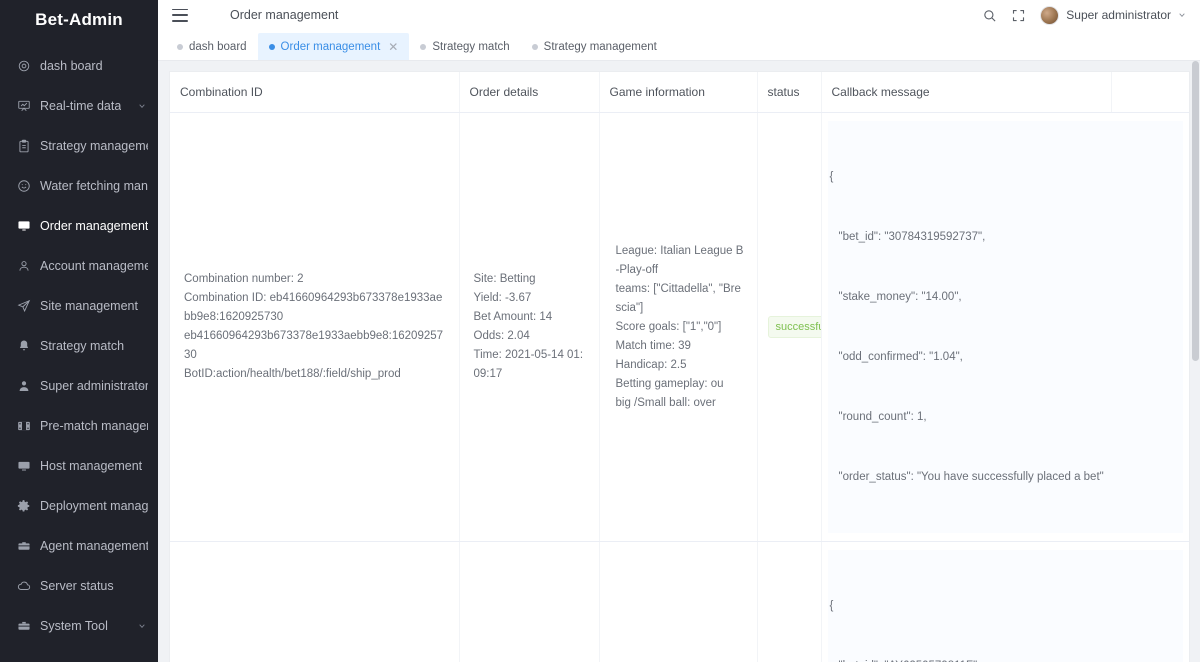  I want to click on json-line: "bet_id": "30784319592737",, so click(912, 237).